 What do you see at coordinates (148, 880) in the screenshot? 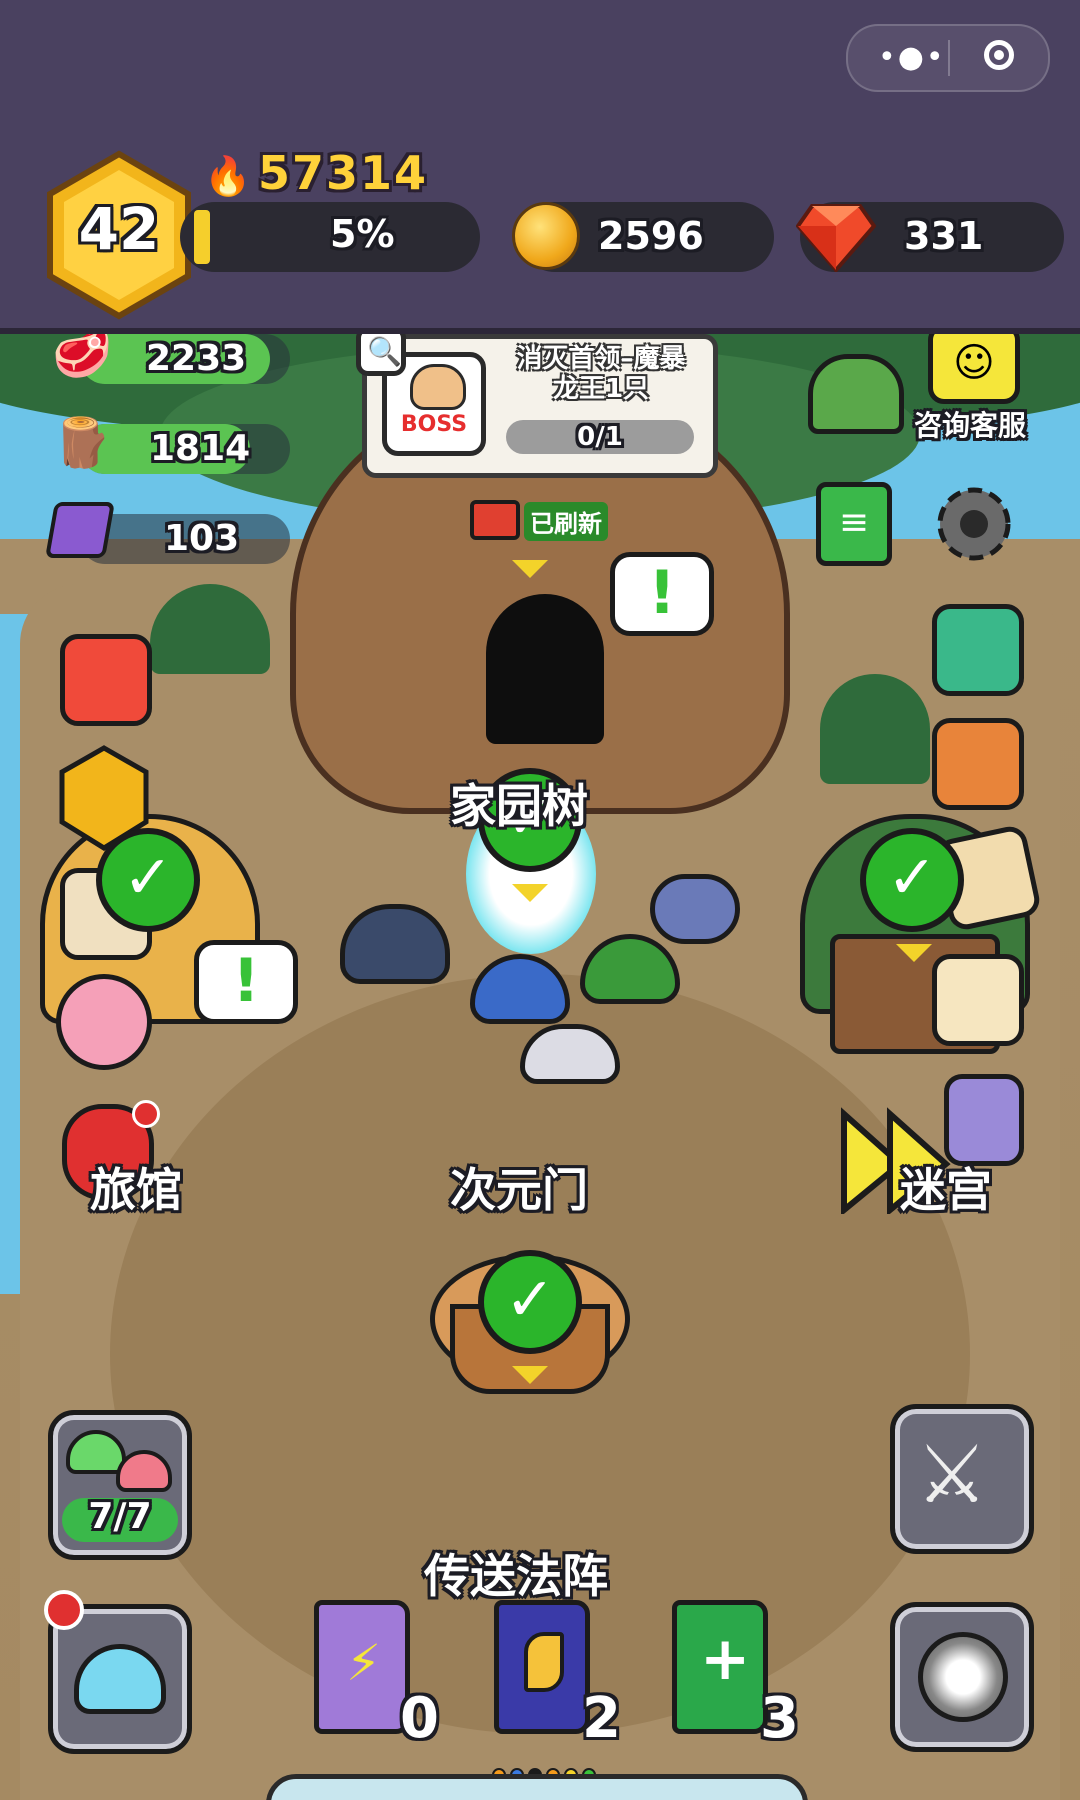
I see `inn-check-marker: ✓` at bounding box center [148, 880].